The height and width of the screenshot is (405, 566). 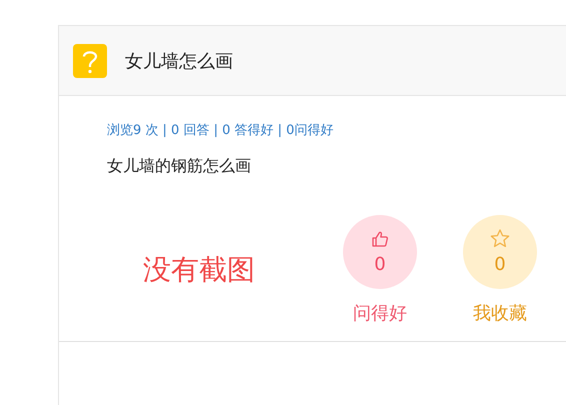 What do you see at coordinates (179, 166) in the screenshot?
I see `question-text: 女儿墙的钢筋怎么画` at bounding box center [179, 166].